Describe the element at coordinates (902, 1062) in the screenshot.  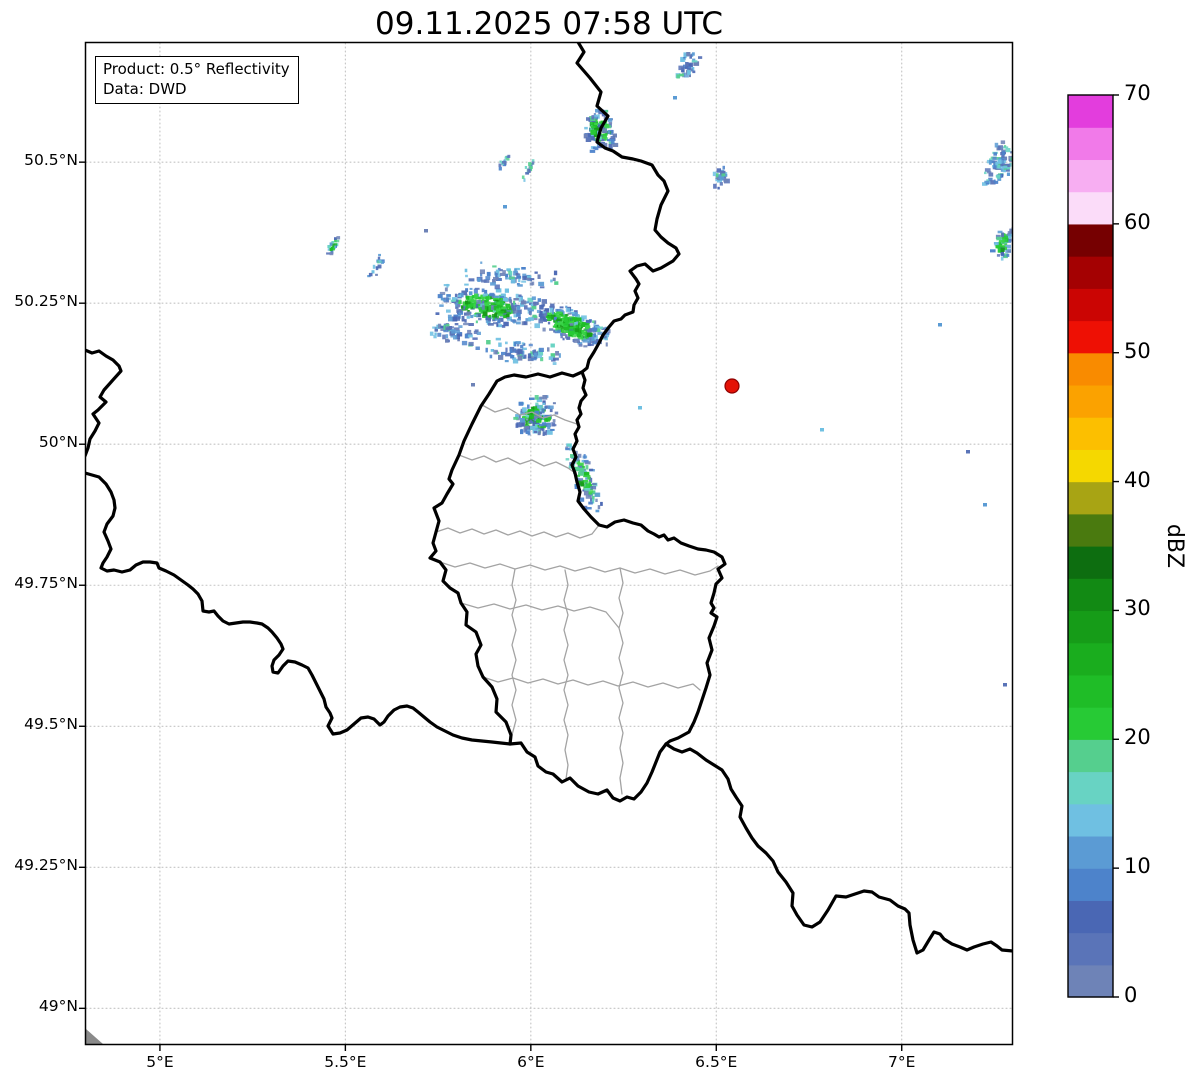
I see `x-tick-label: 7°E` at that location.